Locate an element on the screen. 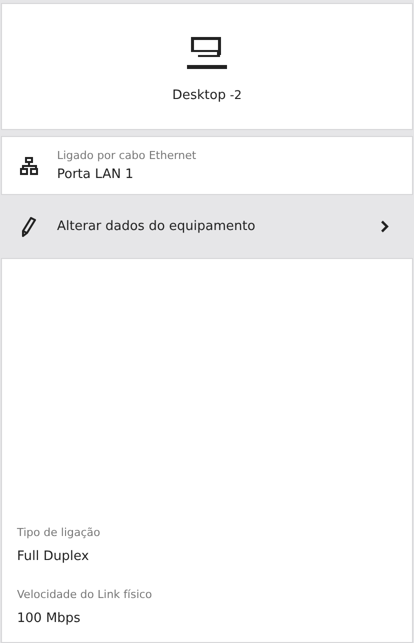 This screenshot has width=414, height=643. detail-label: Velocidade do Link físico is located at coordinates (85, 594).